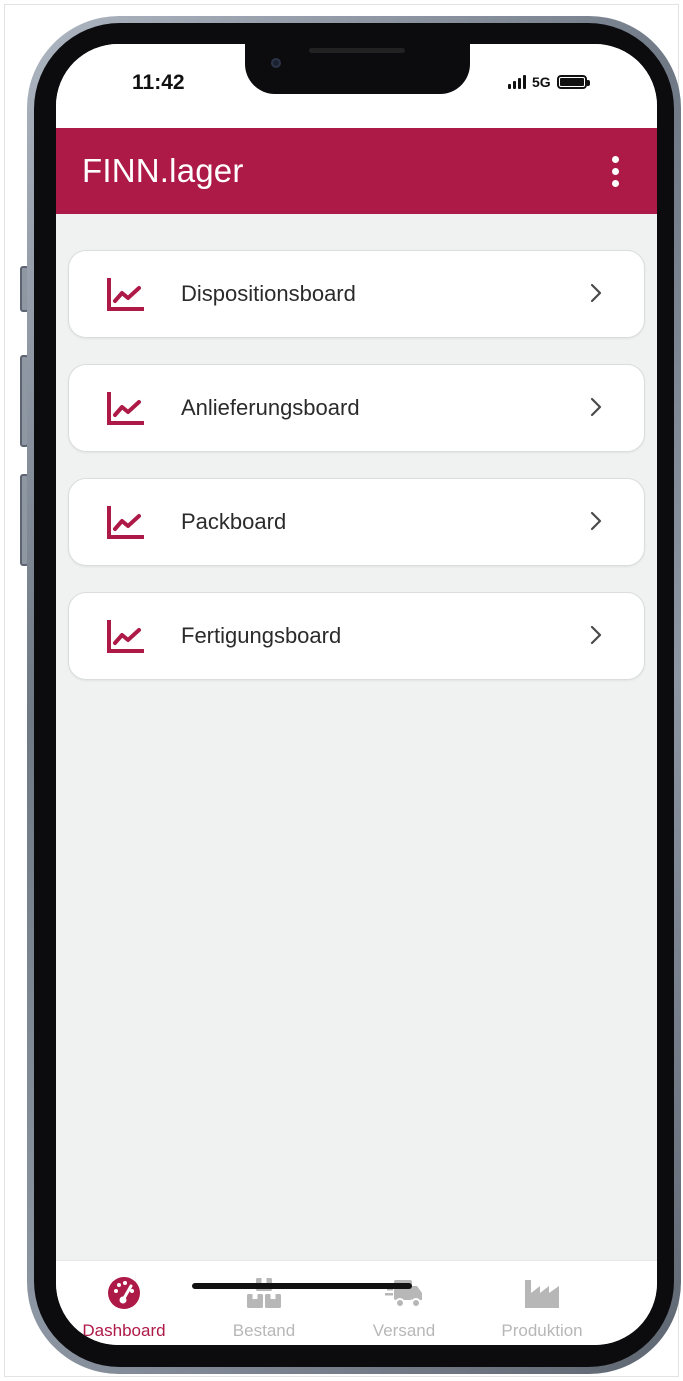 The height and width of the screenshot is (1381, 683). I want to click on nav-label: Produktion, so click(542, 1330).